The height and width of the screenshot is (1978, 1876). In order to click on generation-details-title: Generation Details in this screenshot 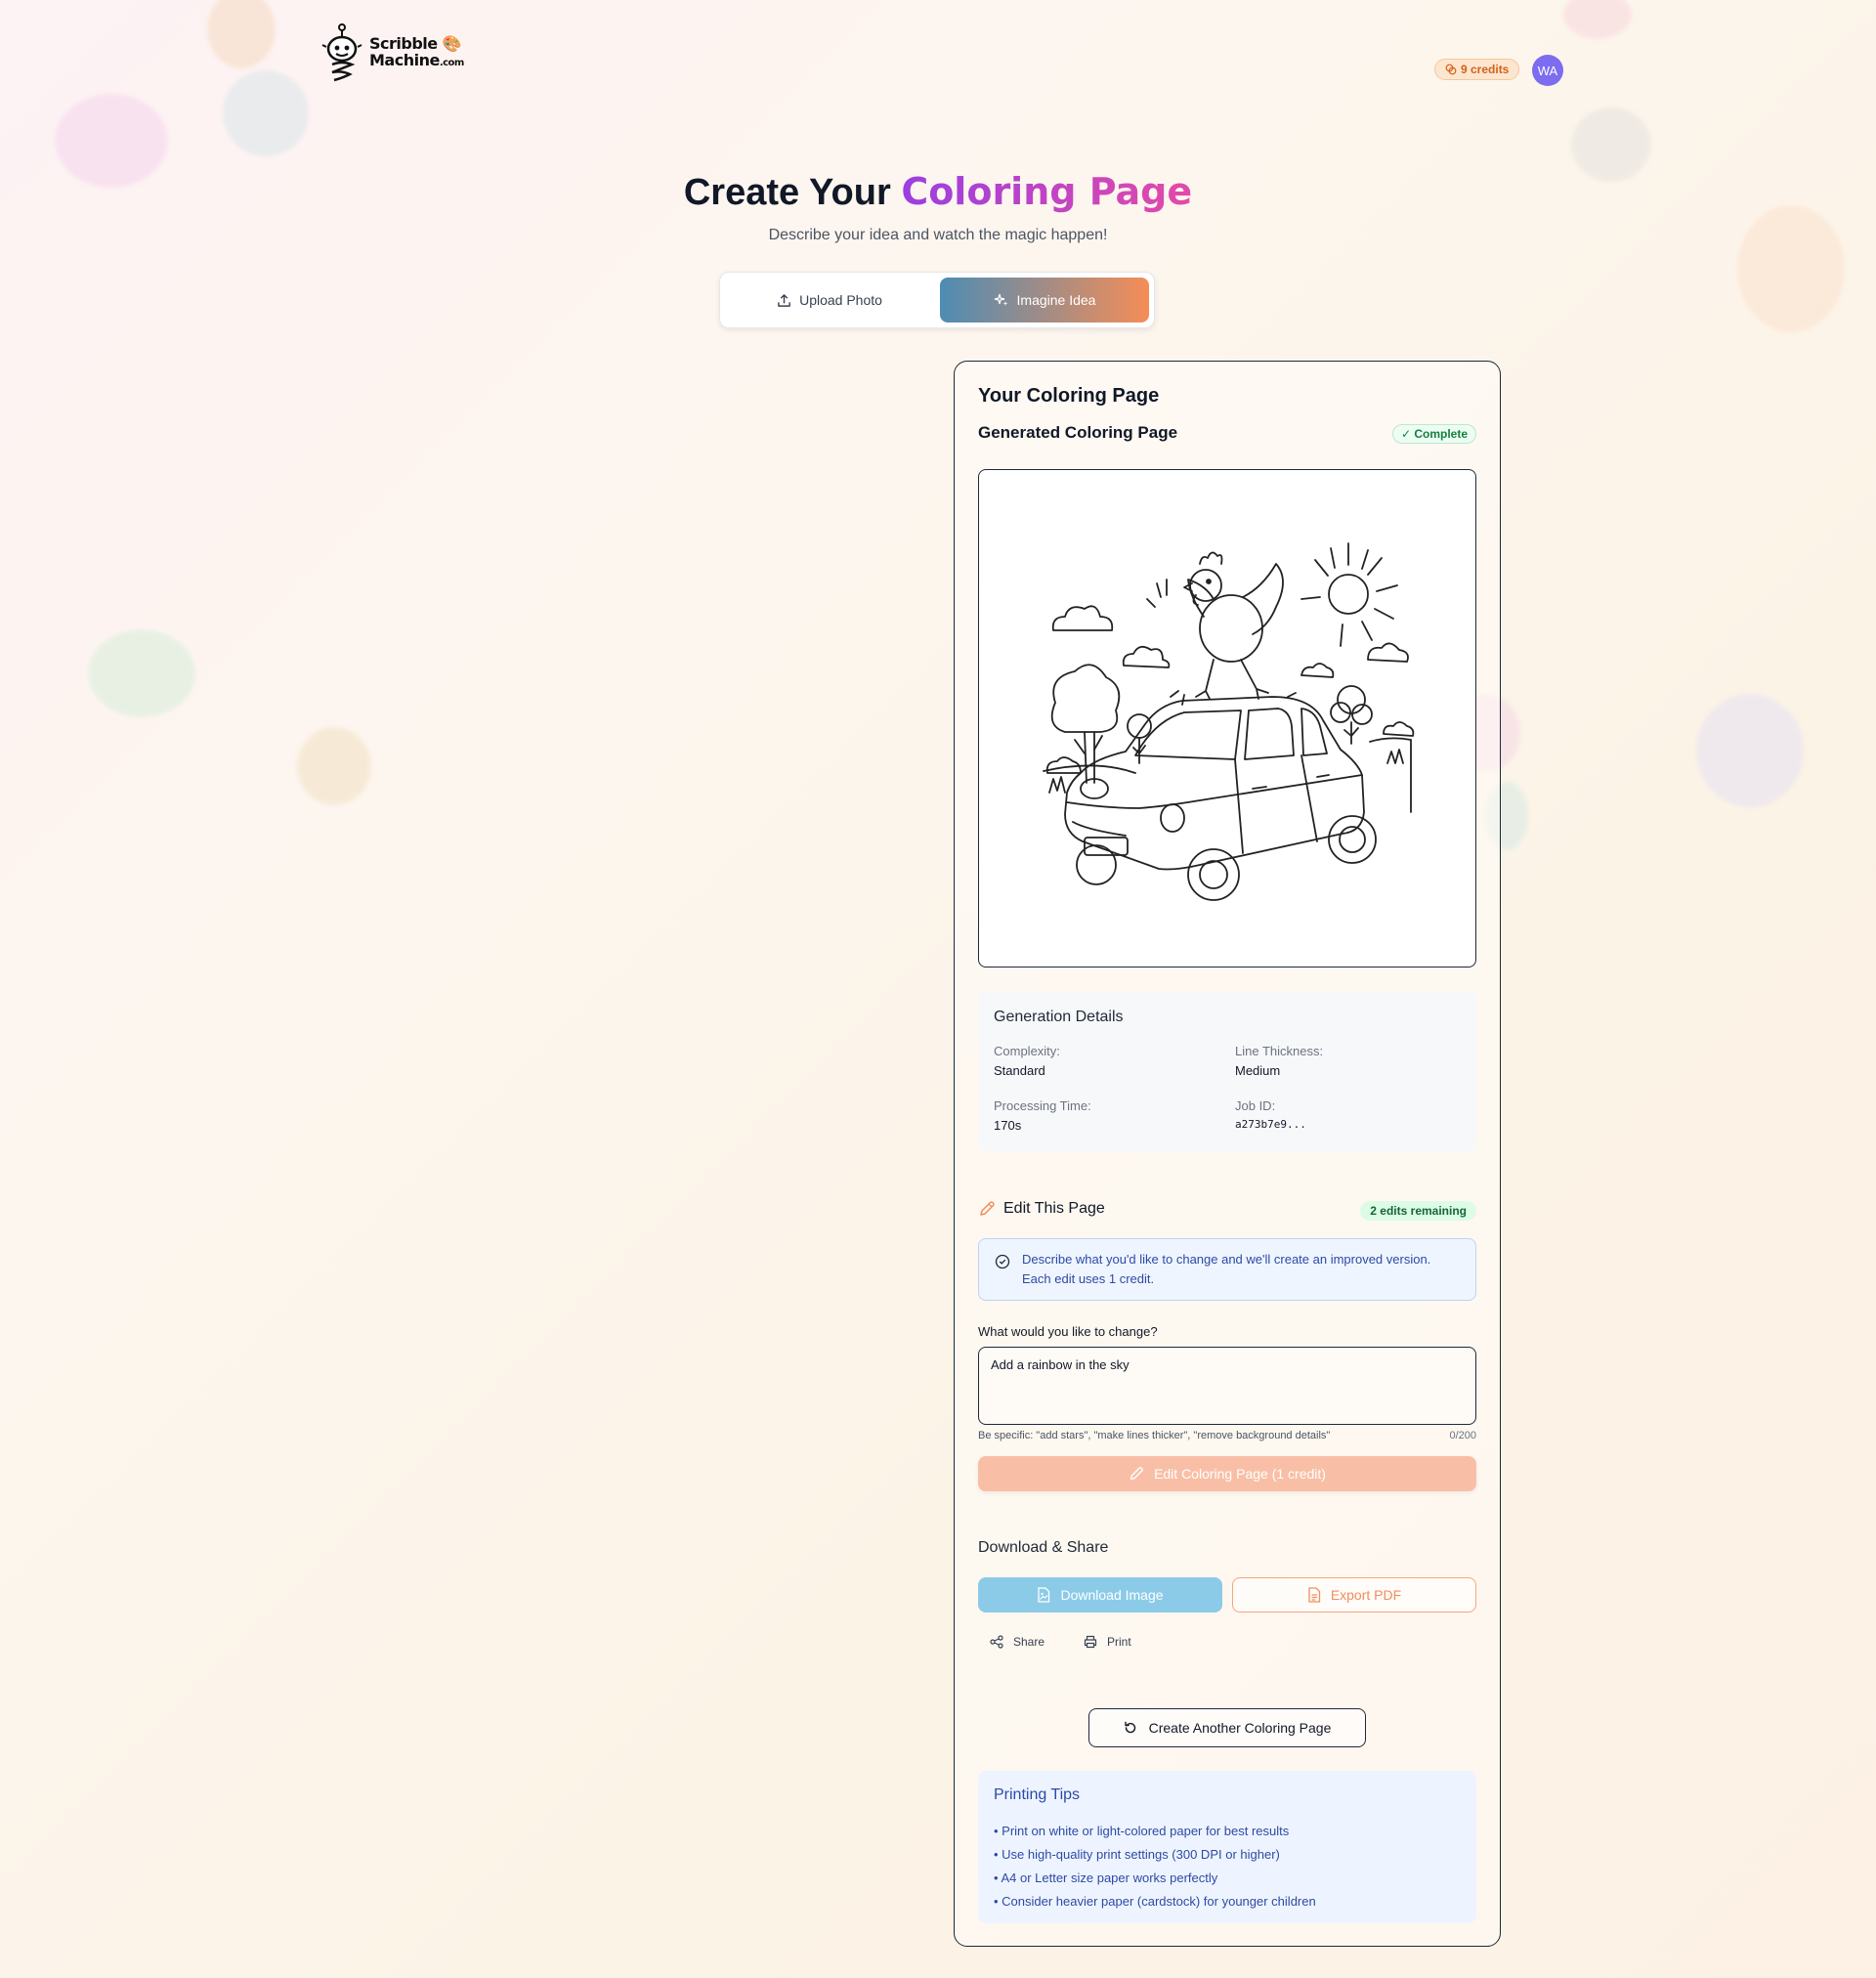, I will do `click(1059, 1017)`.